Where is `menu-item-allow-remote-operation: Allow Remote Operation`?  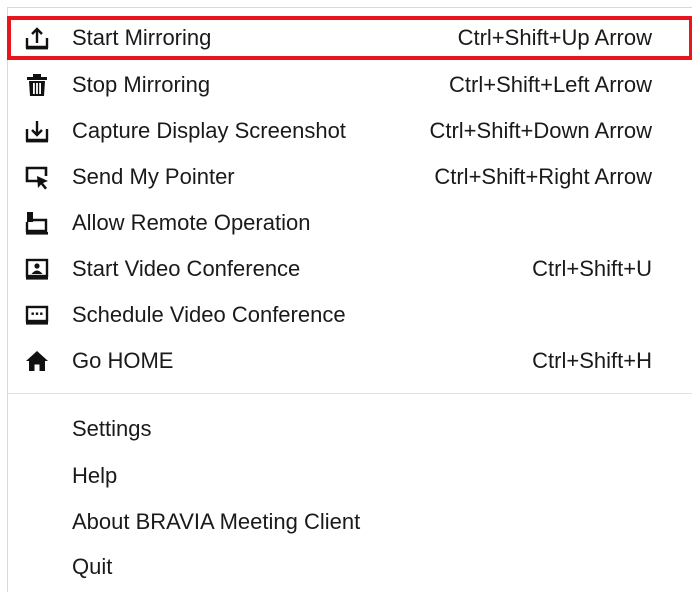 menu-item-allow-remote-operation: Allow Remote Operation is located at coordinates (350, 223).